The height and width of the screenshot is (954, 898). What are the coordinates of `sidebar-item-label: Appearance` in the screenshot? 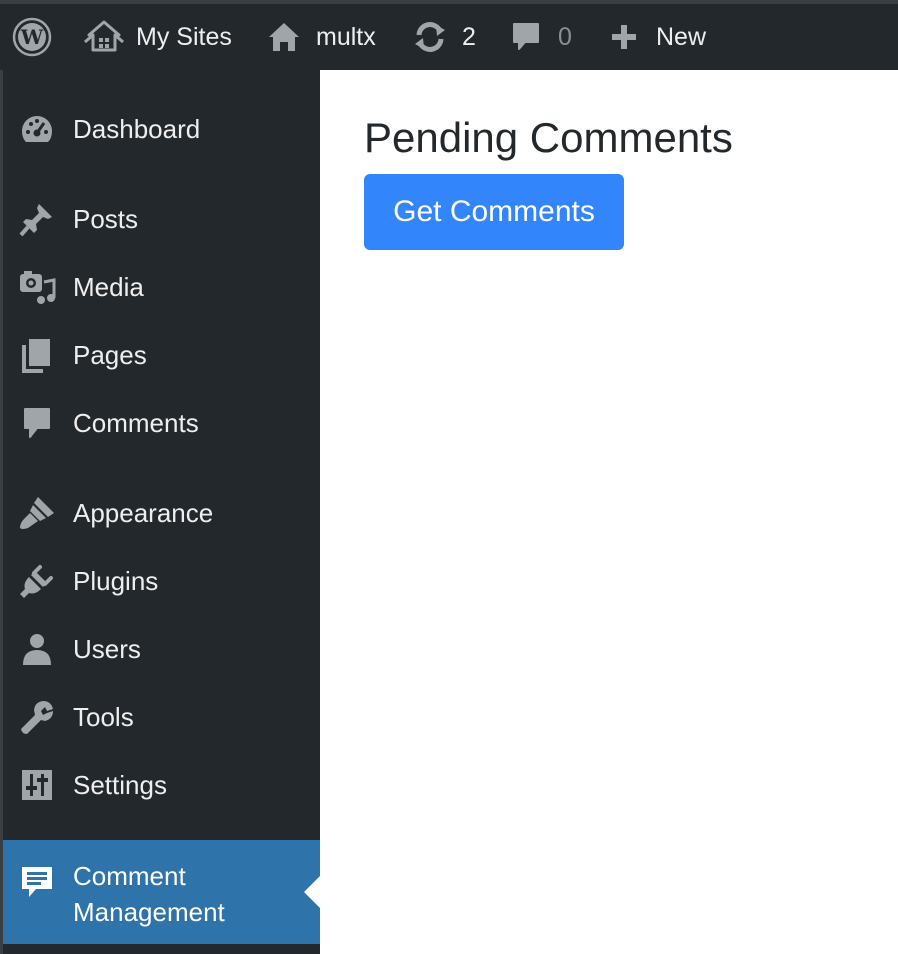 It's located at (143, 512).